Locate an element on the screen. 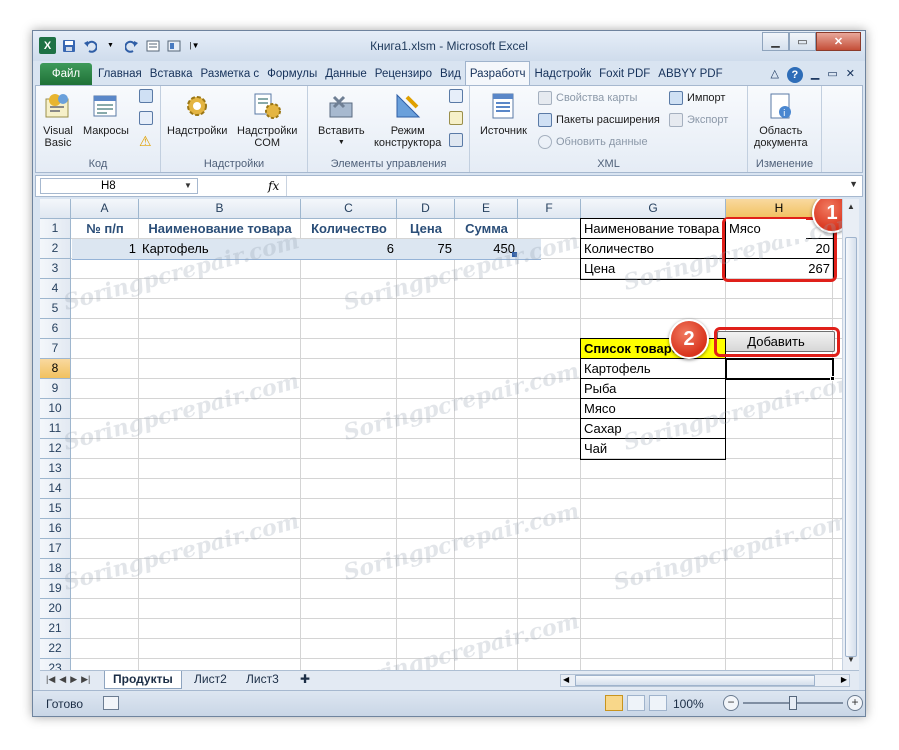 Image resolution: width=899 pixels, height=750 pixels. macros-button: Макросы is located at coordinates (106, 113).